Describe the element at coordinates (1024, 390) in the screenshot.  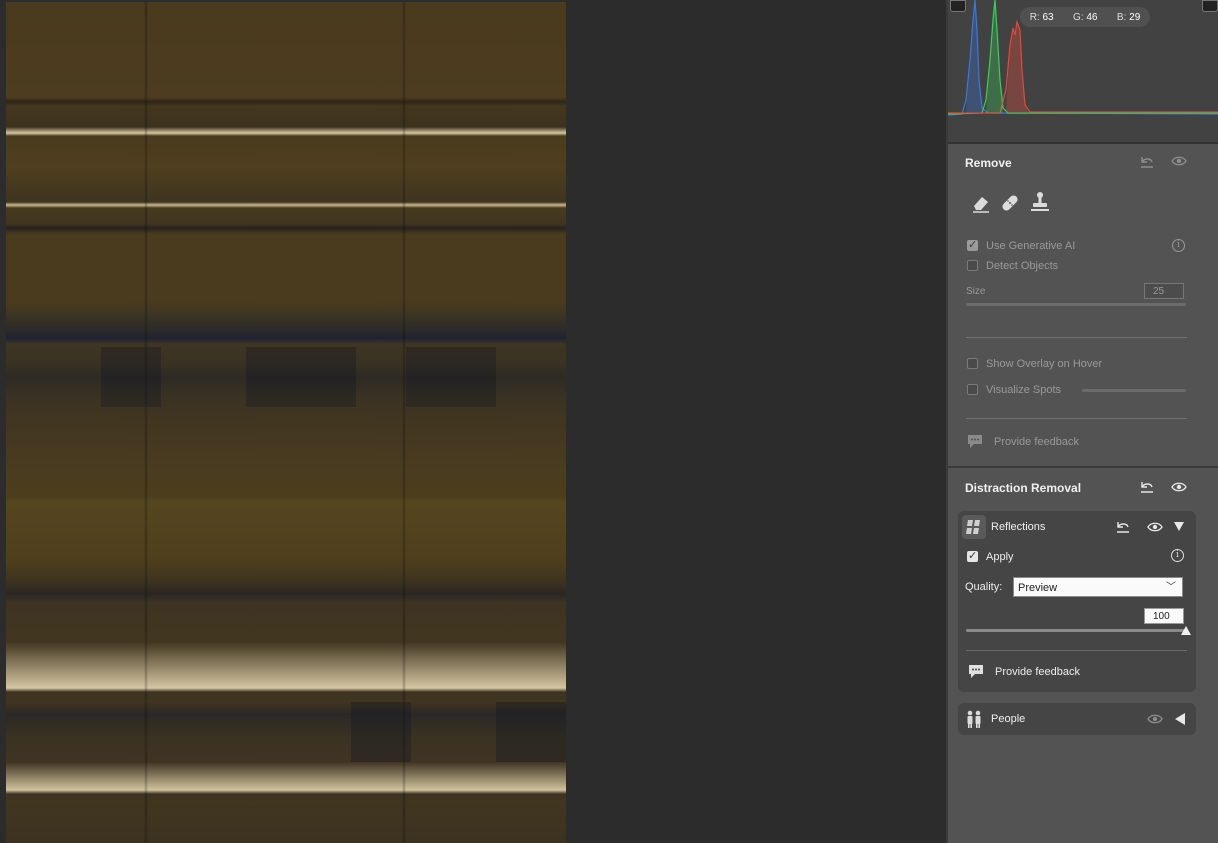
I see `visualize-spots-label: Visualize Spots` at that location.